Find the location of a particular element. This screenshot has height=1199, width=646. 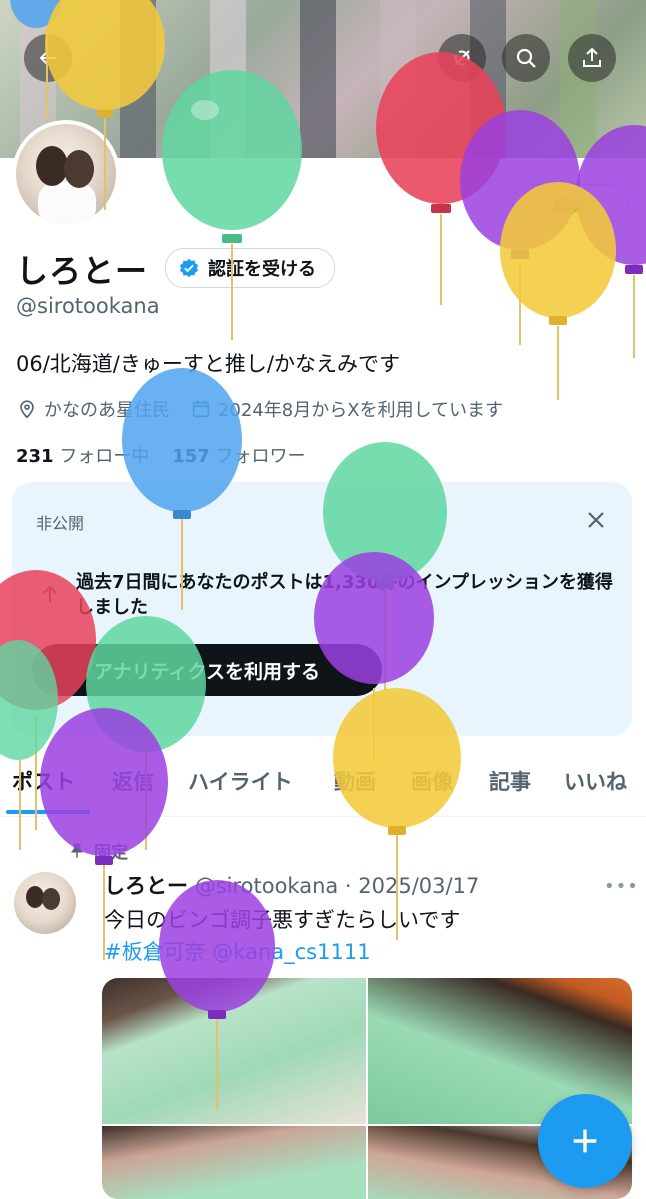

get-verified-button: 認証を受ける is located at coordinates (250, 268).